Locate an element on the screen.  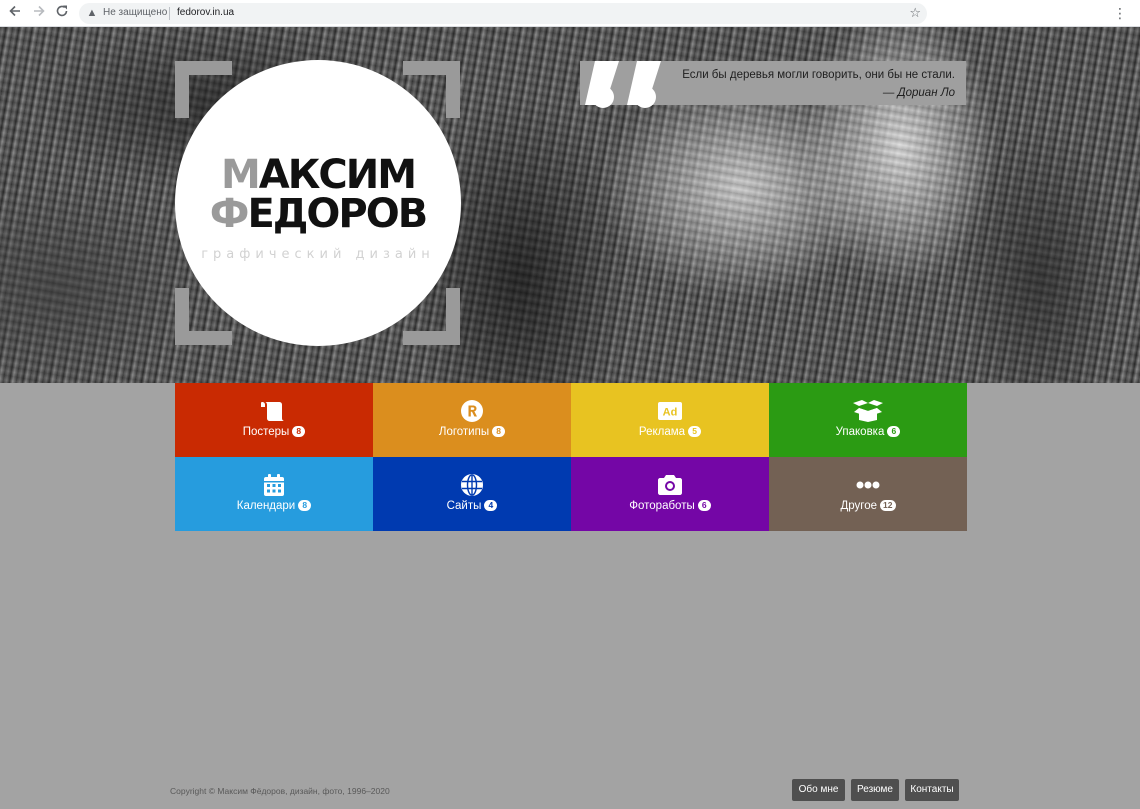
star-icon: ☆ is located at coordinates (915, 13).